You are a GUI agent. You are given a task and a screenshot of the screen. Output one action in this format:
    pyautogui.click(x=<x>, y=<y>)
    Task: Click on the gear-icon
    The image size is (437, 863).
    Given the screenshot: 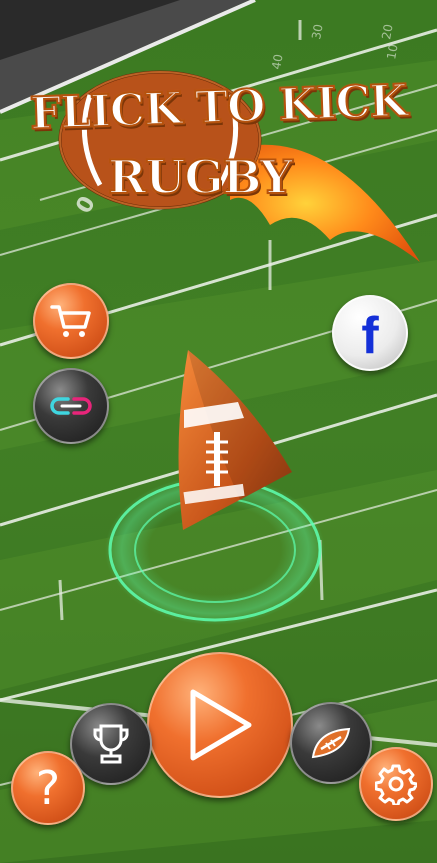 What is the action you would take?
    pyautogui.click(x=396, y=784)
    